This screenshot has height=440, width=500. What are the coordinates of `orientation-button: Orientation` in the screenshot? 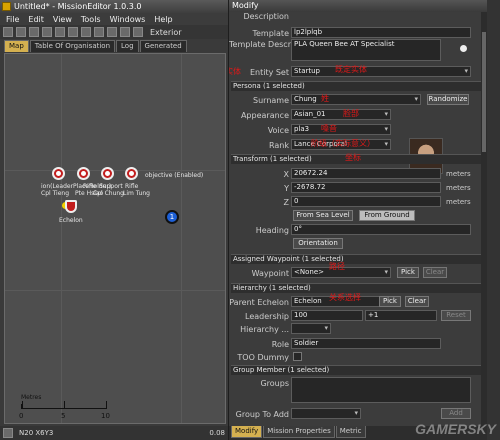 It's located at (318, 243).